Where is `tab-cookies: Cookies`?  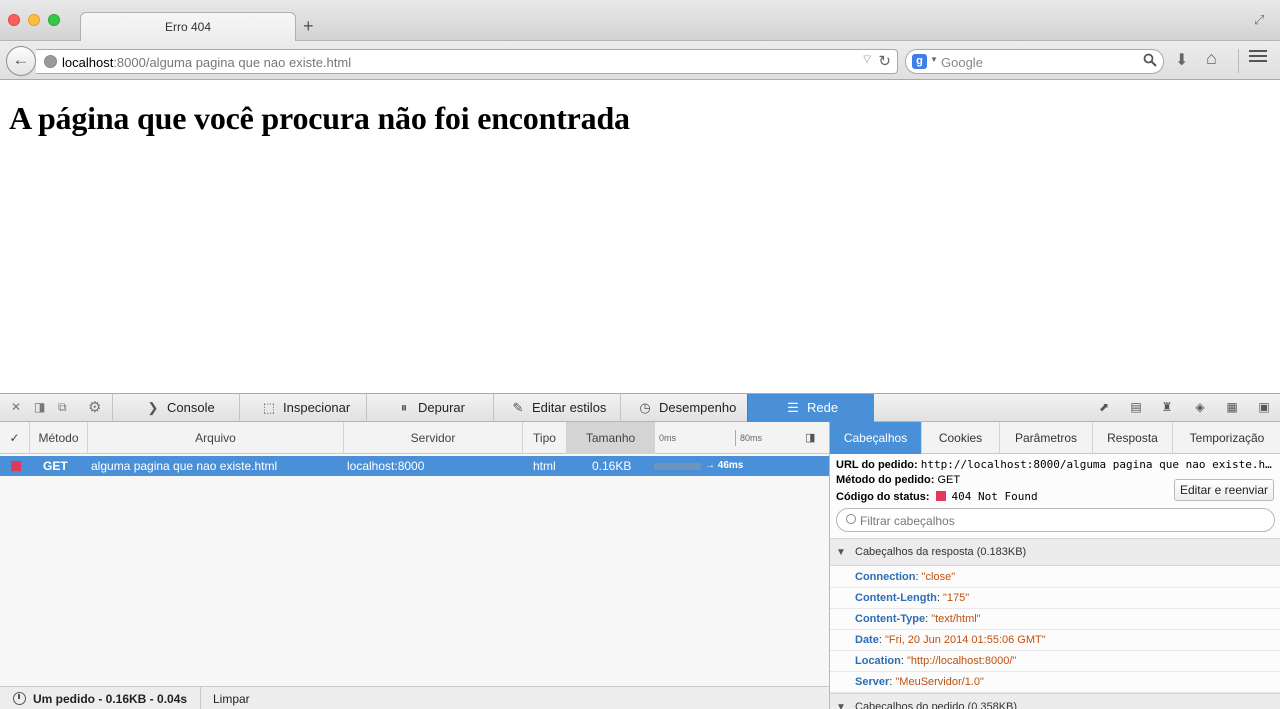
tab-cookies: Cookies is located at coordinates (961, 438).